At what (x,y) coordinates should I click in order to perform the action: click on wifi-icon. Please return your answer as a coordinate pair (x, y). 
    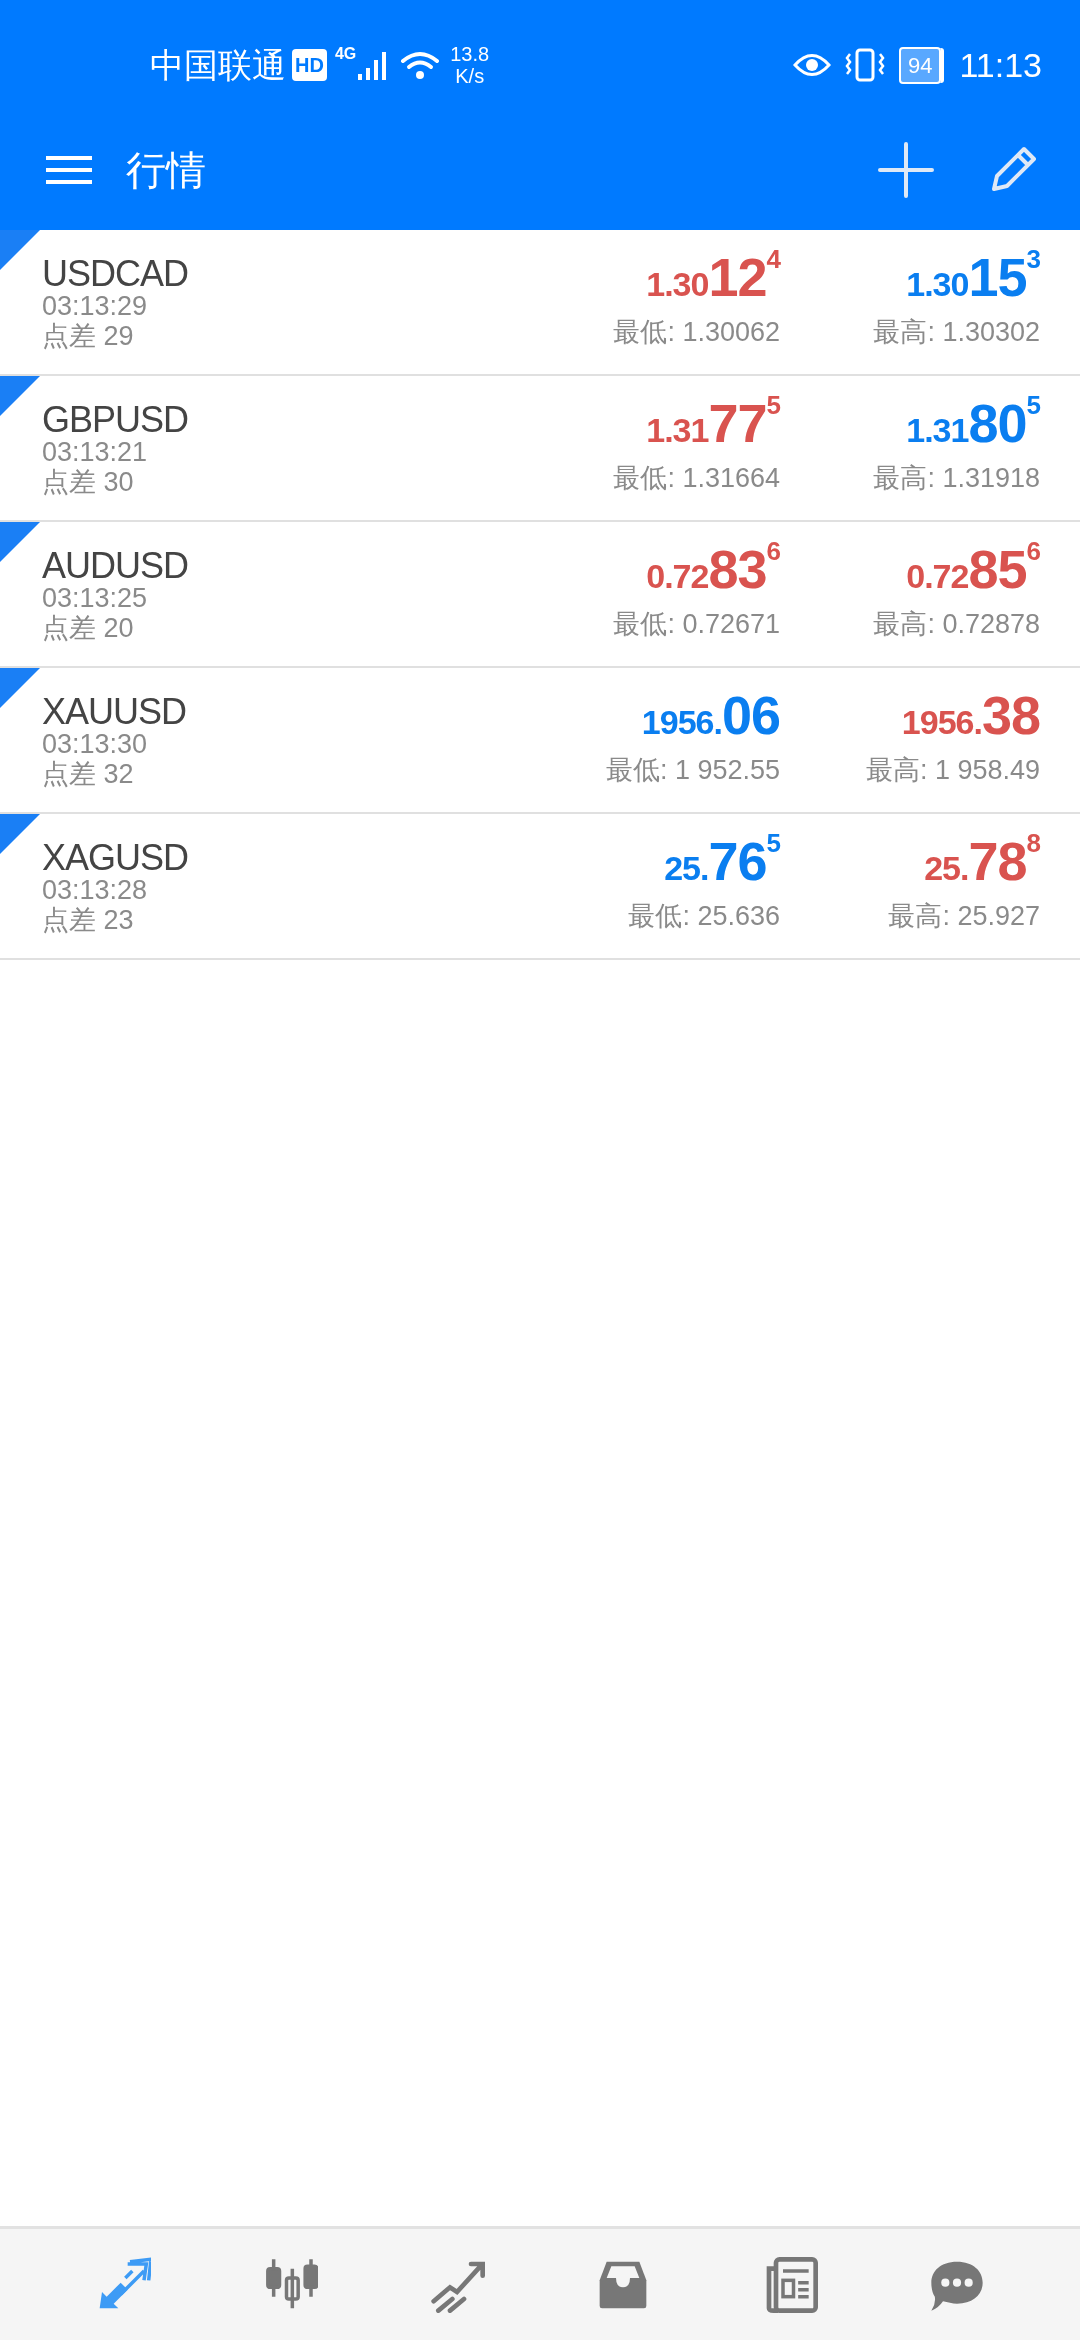
    Looking at the image, I should click on (420, 65).